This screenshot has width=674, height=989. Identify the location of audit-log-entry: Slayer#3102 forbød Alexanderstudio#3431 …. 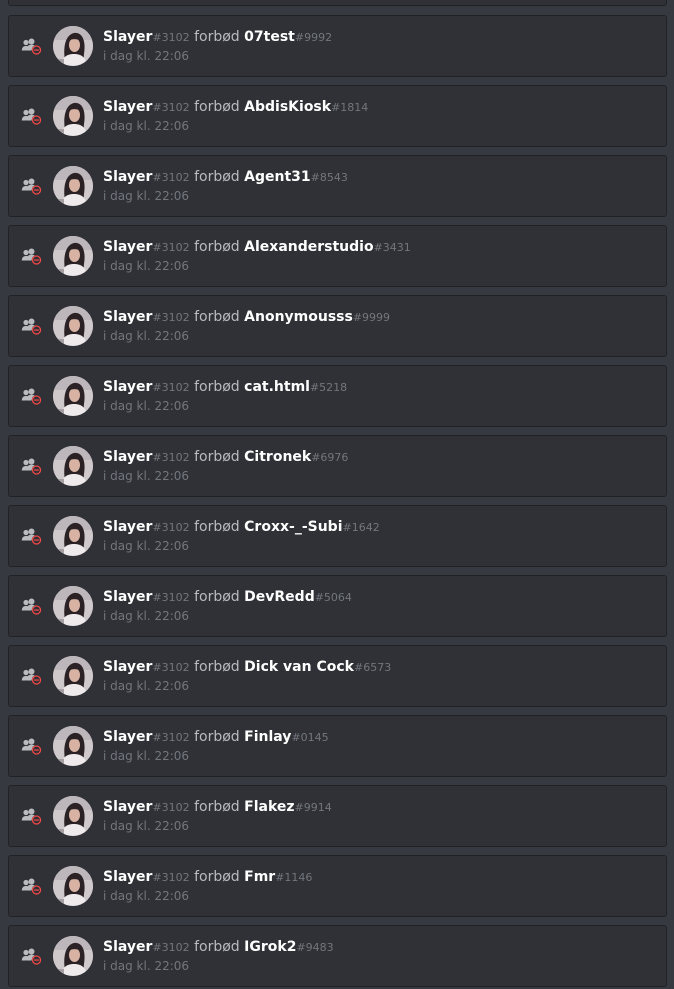
(337, 256).